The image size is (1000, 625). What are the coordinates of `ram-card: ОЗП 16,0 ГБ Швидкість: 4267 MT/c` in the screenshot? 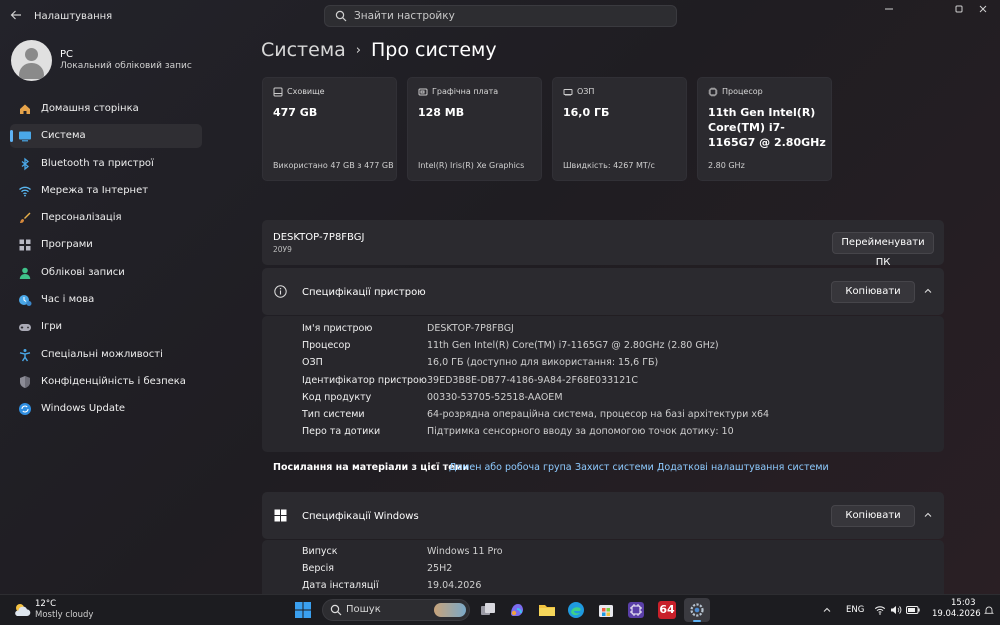 It's located at (619, 129).